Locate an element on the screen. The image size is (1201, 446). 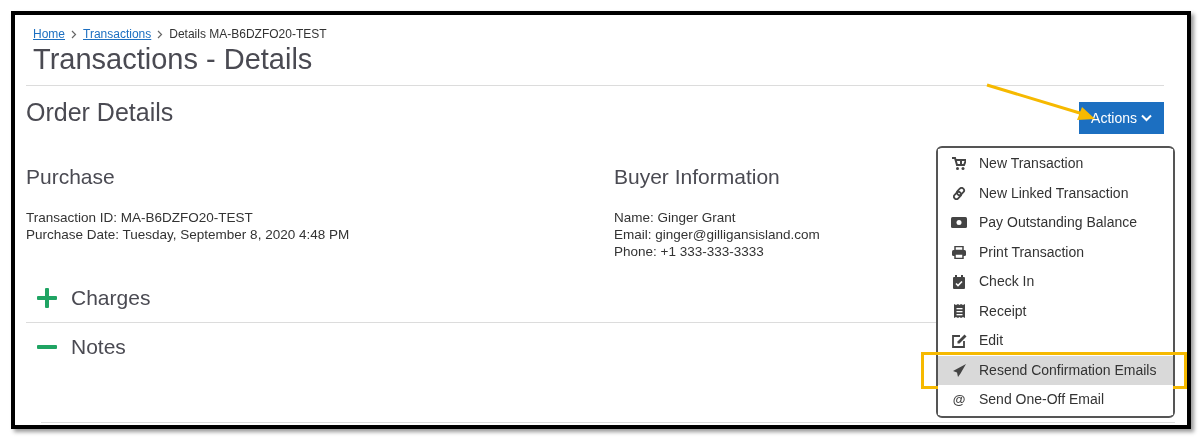
section-toggle: Charges is located at coordinates (111, 298).